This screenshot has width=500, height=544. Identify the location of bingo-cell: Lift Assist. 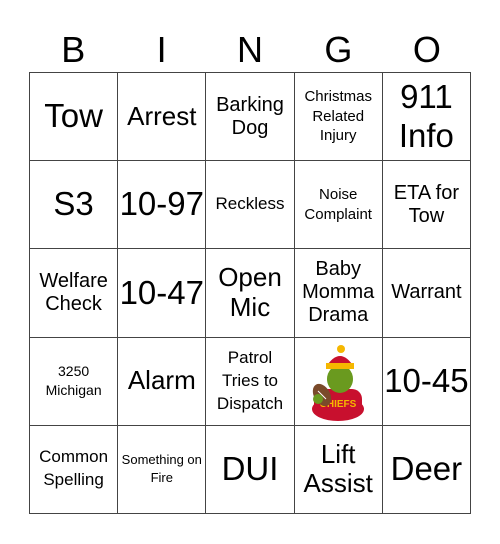
(338, 469).